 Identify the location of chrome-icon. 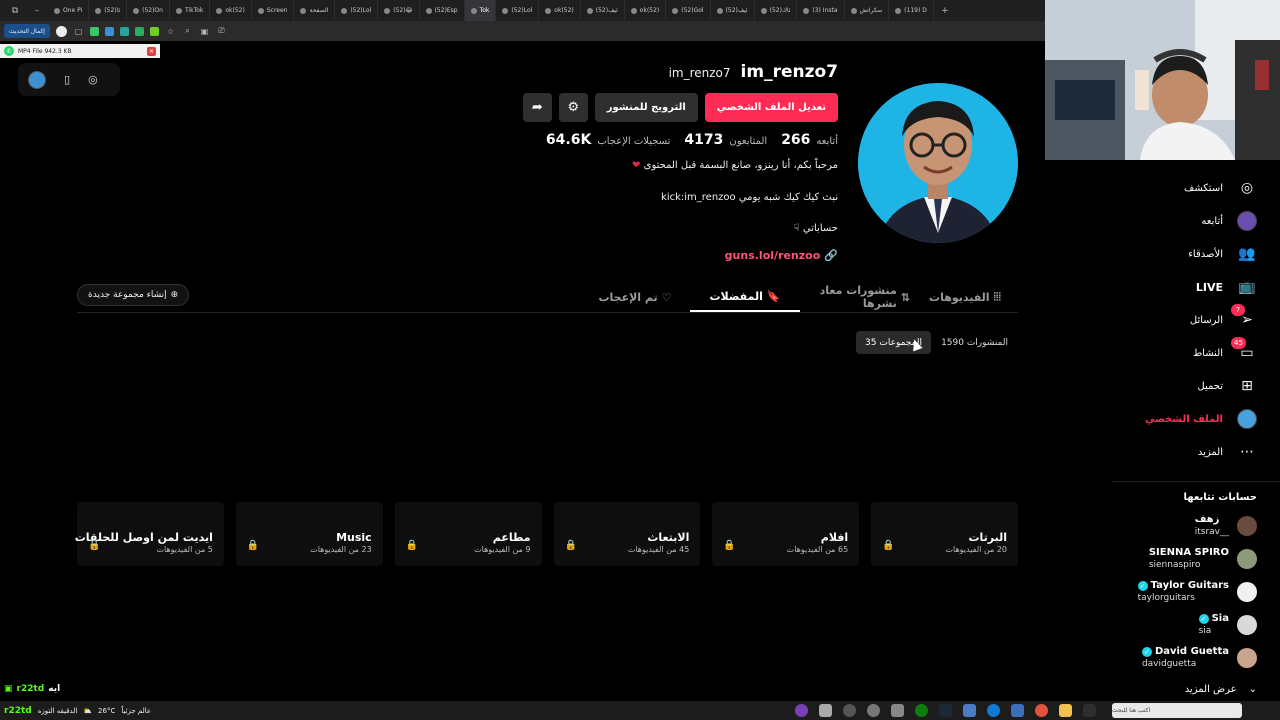
(1041, 710).